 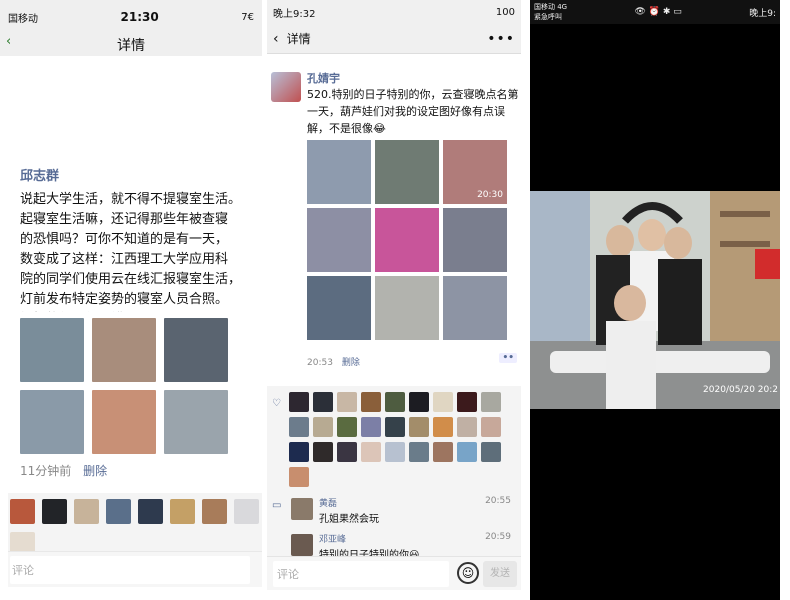 I want to click on comment-bar: 评论, so click(x=135, y=569).